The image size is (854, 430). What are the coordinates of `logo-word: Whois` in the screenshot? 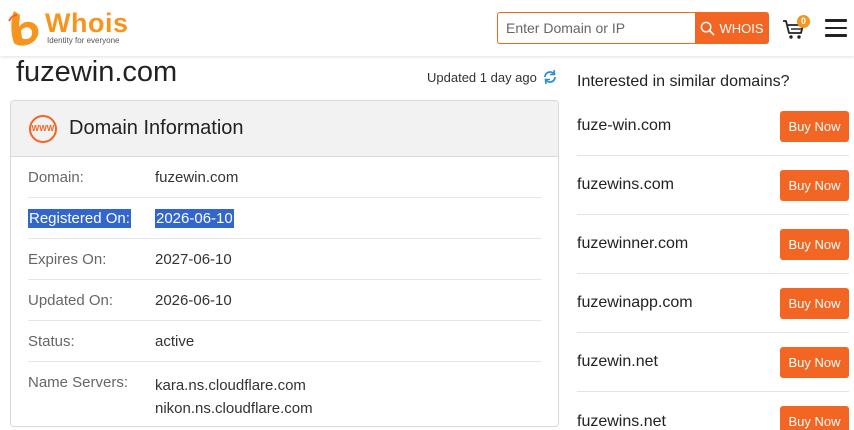 It's located at (87, 23).